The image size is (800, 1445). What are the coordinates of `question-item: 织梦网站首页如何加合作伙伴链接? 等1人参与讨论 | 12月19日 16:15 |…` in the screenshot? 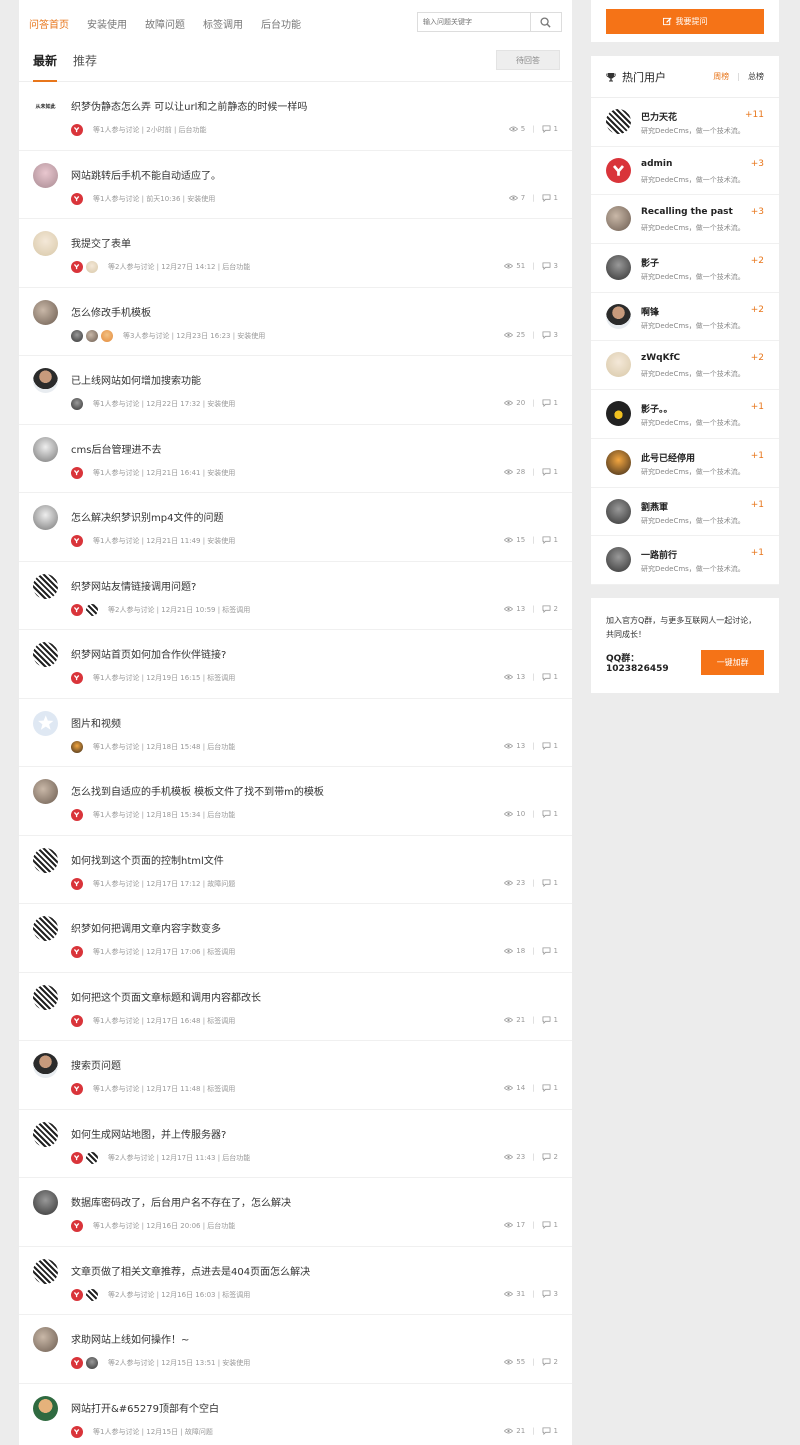 It's located at (295, 664).